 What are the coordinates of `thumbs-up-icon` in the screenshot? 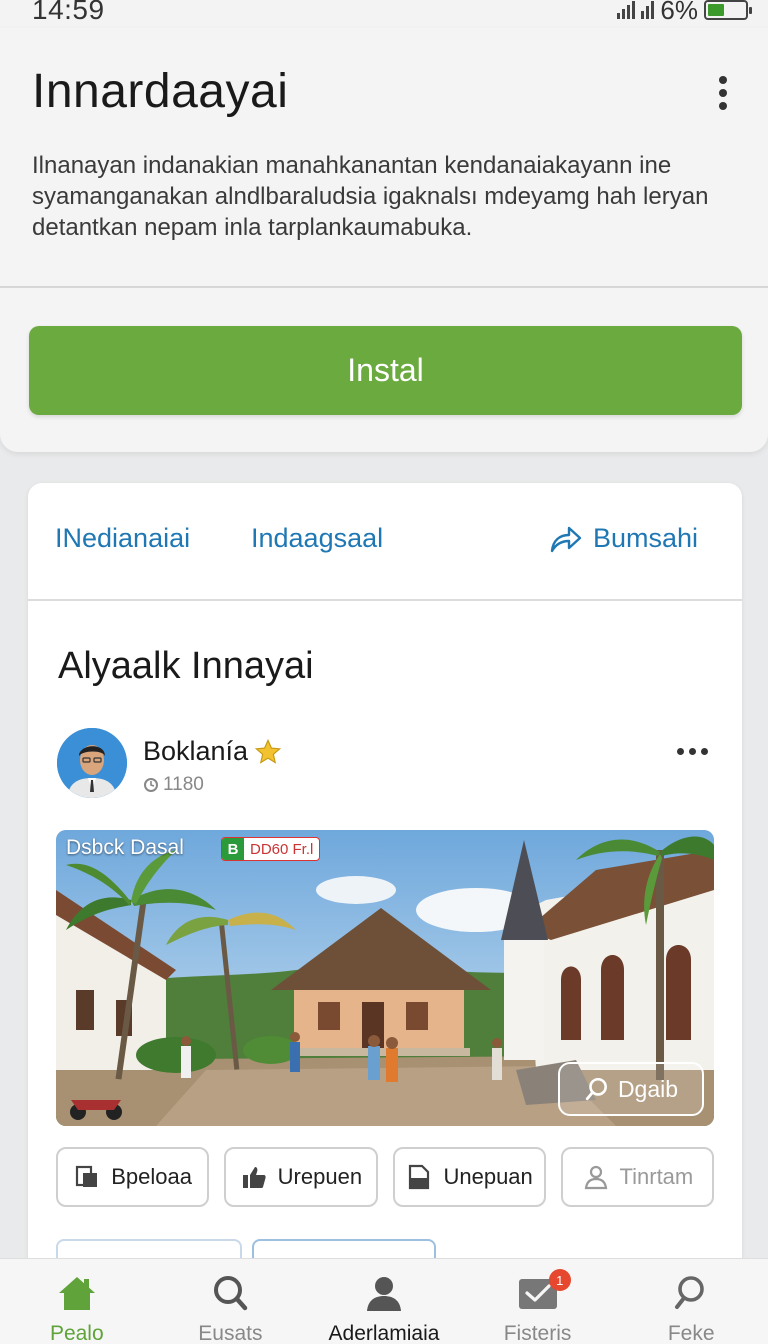 It's located at (254, 1177).